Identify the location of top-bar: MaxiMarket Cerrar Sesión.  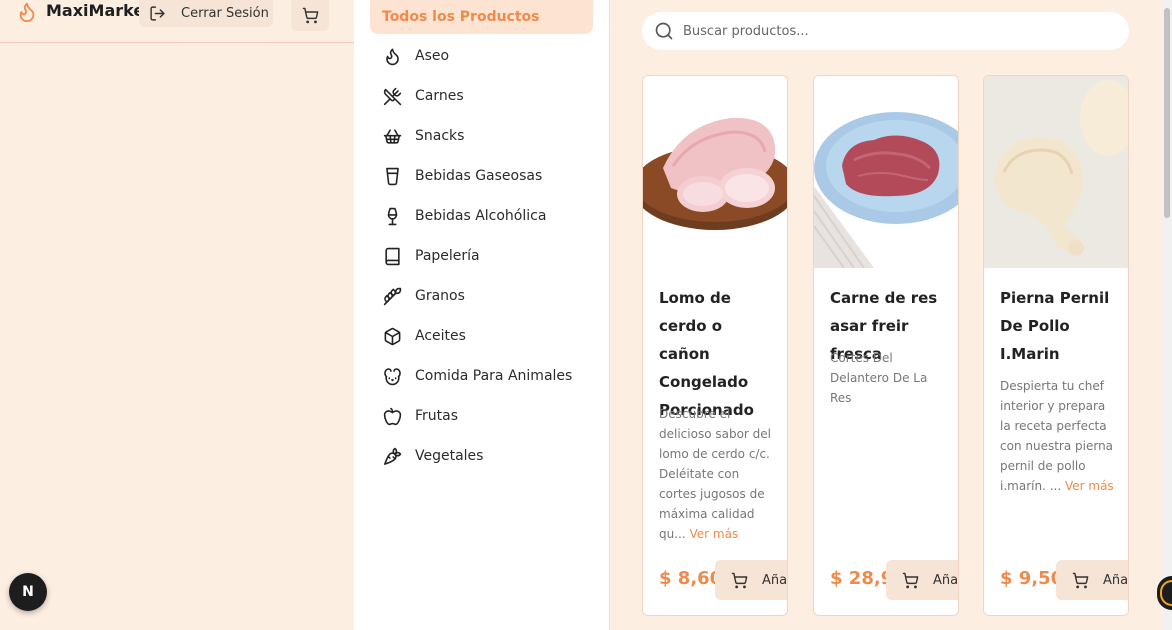
(177, 21).